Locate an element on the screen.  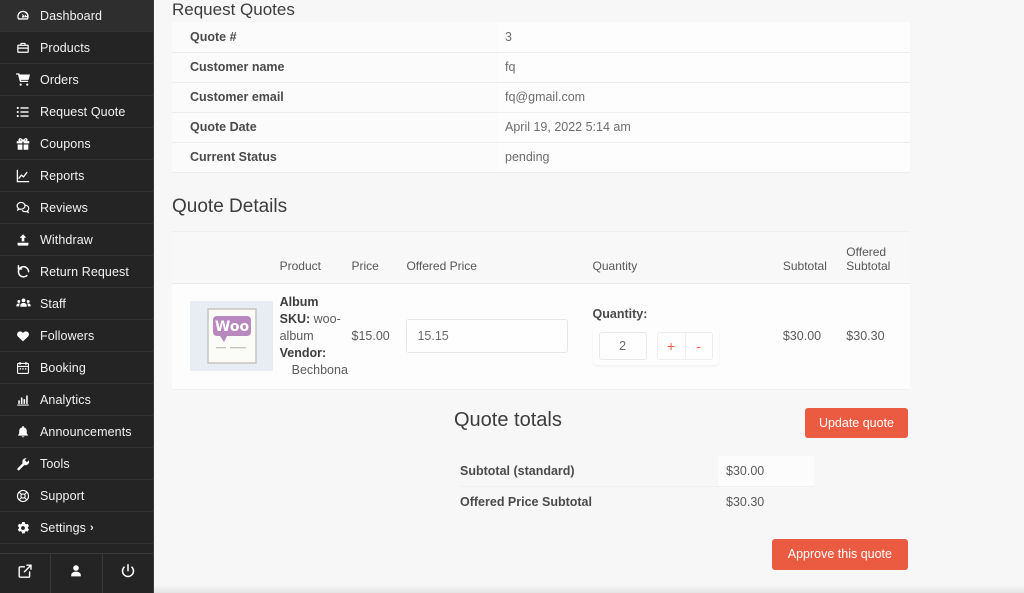
gift-icon is located at coordinates (23, 144).